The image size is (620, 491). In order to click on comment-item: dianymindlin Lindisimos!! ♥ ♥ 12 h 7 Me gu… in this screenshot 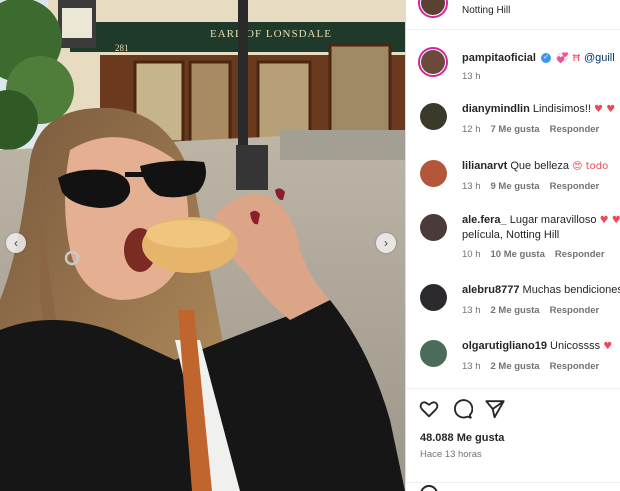, I will do `click(513, 125)`.